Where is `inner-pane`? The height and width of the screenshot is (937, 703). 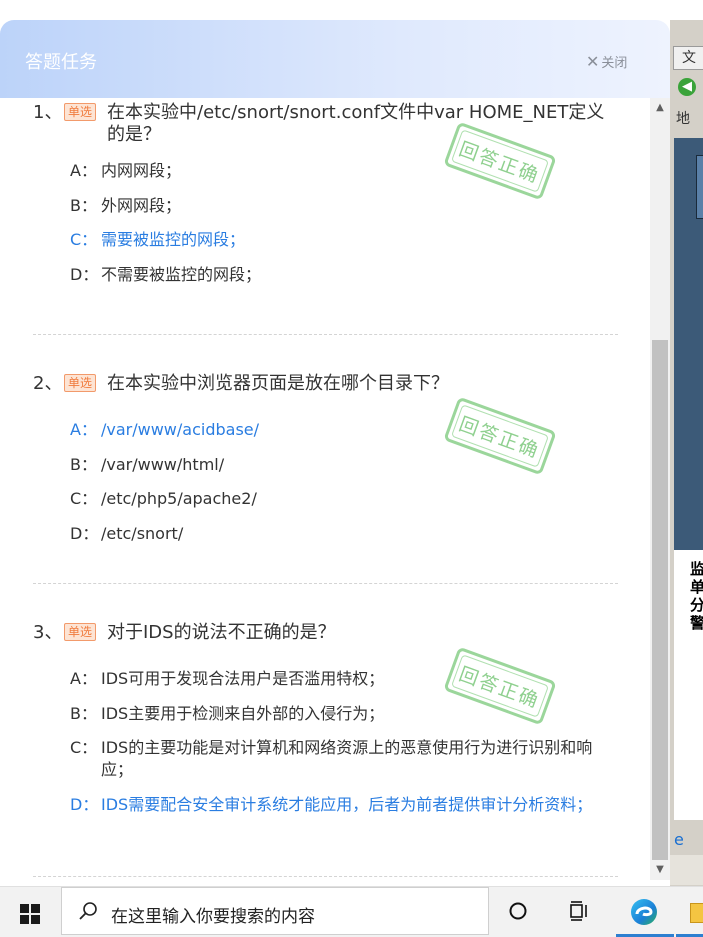 inner-pane is located at coordinates (699, 187).